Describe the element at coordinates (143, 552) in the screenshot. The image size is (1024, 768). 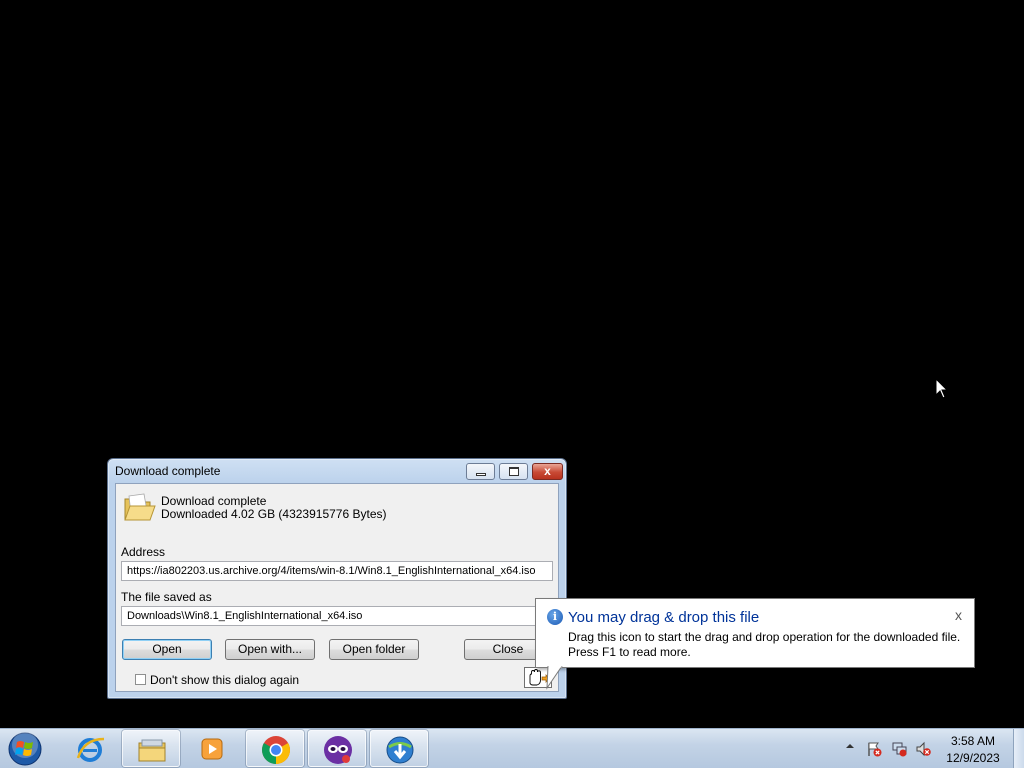
I see `address-label: Address` at that location.